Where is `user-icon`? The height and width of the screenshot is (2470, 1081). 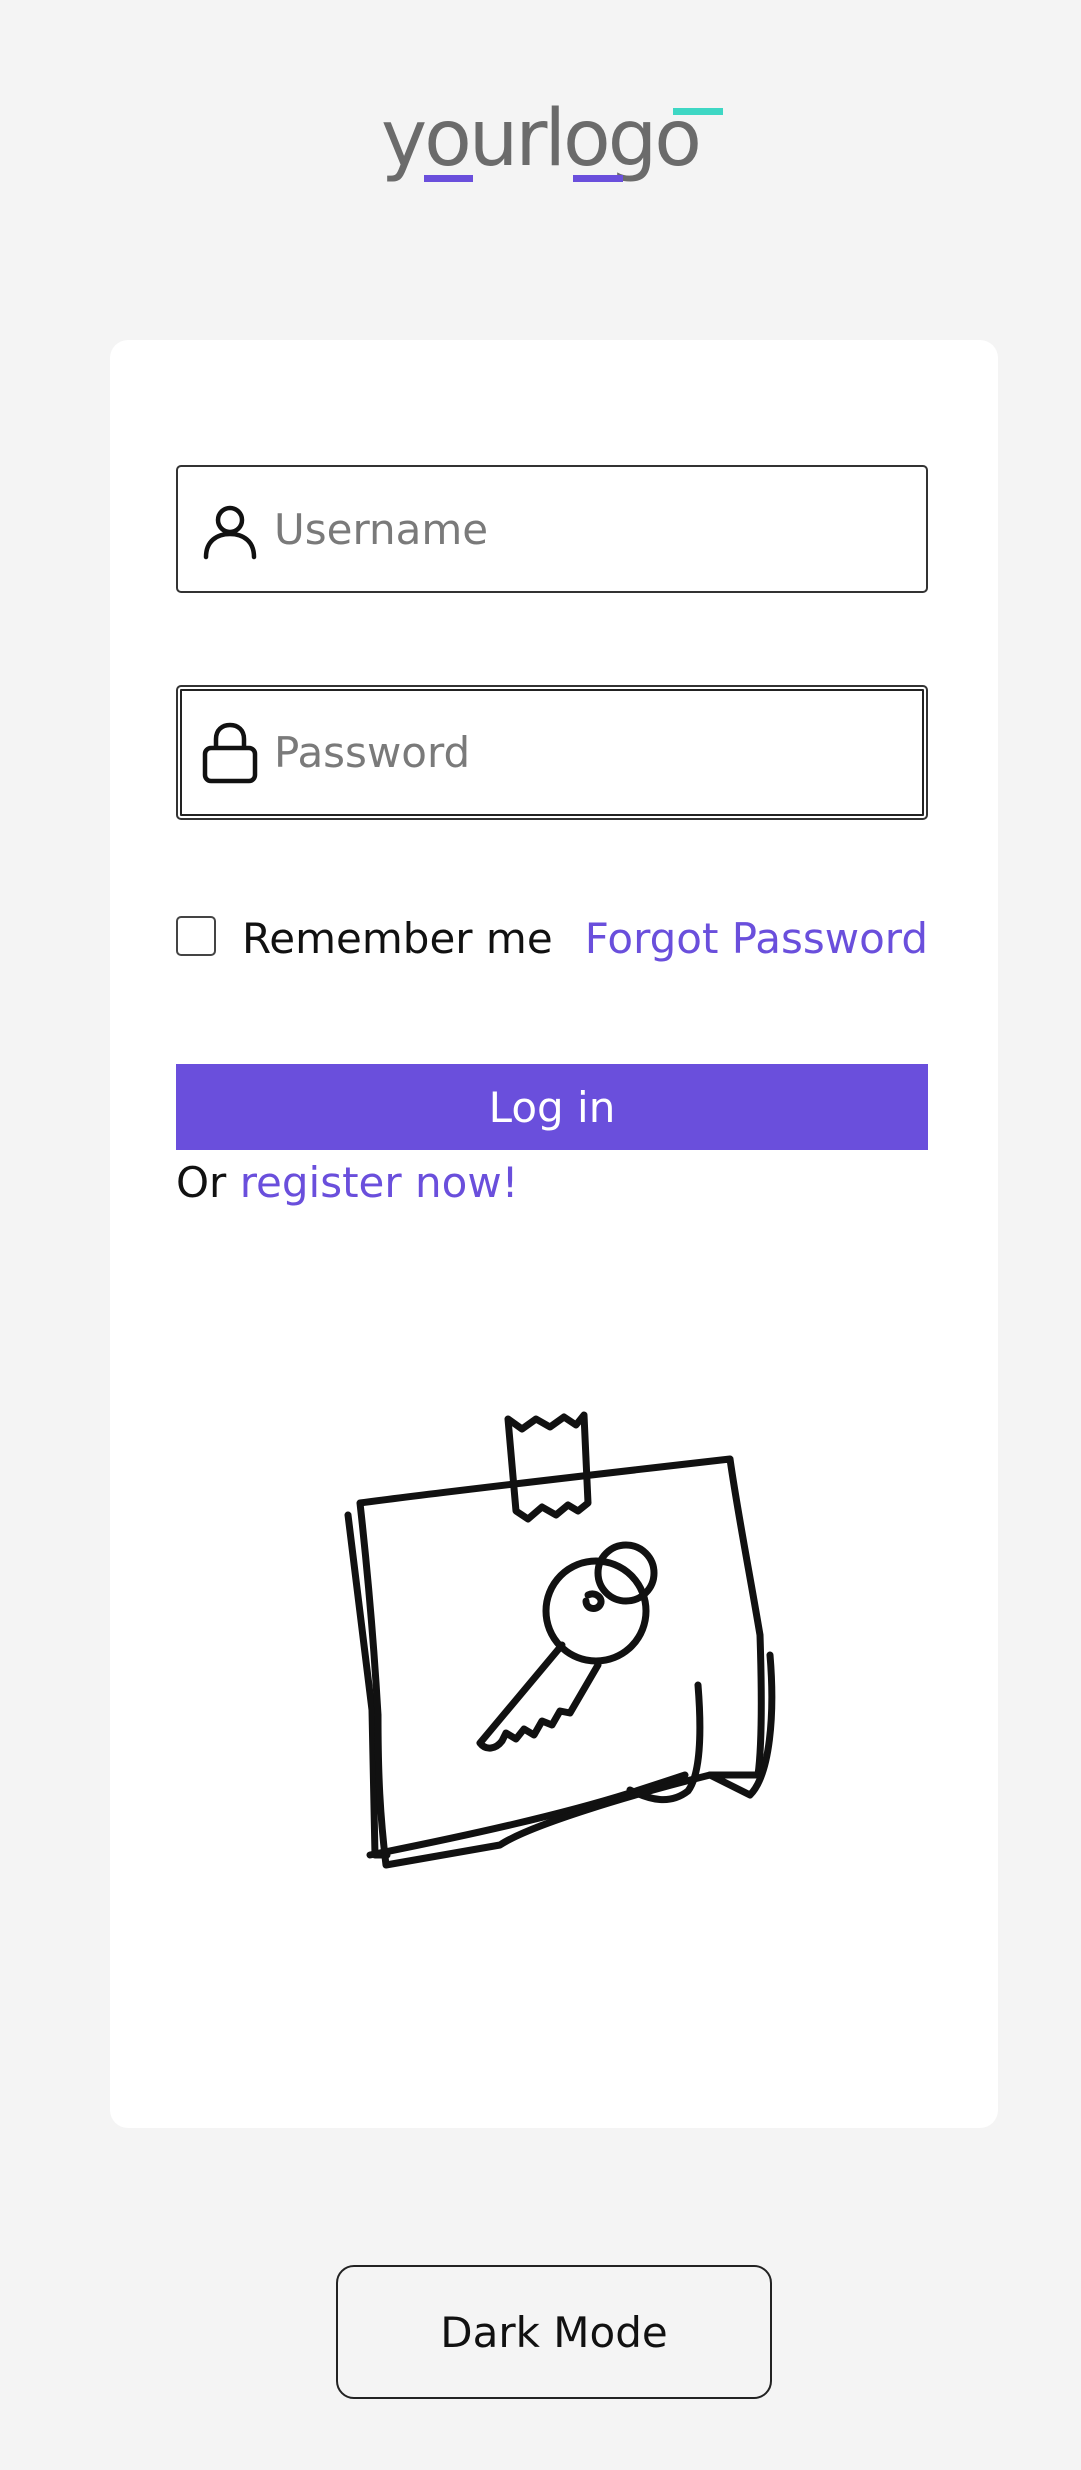 user-icon is located at coordinates (230, 531).